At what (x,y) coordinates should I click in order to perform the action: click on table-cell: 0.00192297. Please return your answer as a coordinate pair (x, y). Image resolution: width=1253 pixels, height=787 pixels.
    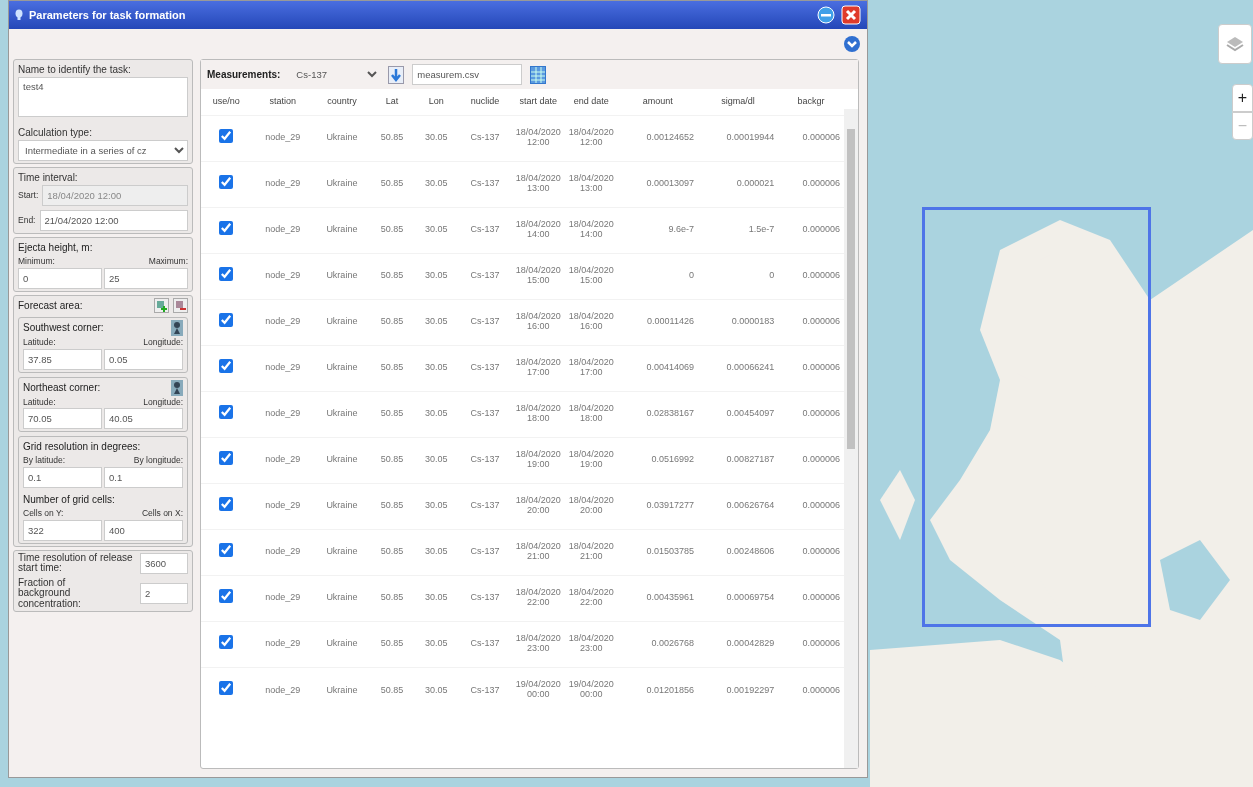
    Looking at the image, I should click on (738, 690).